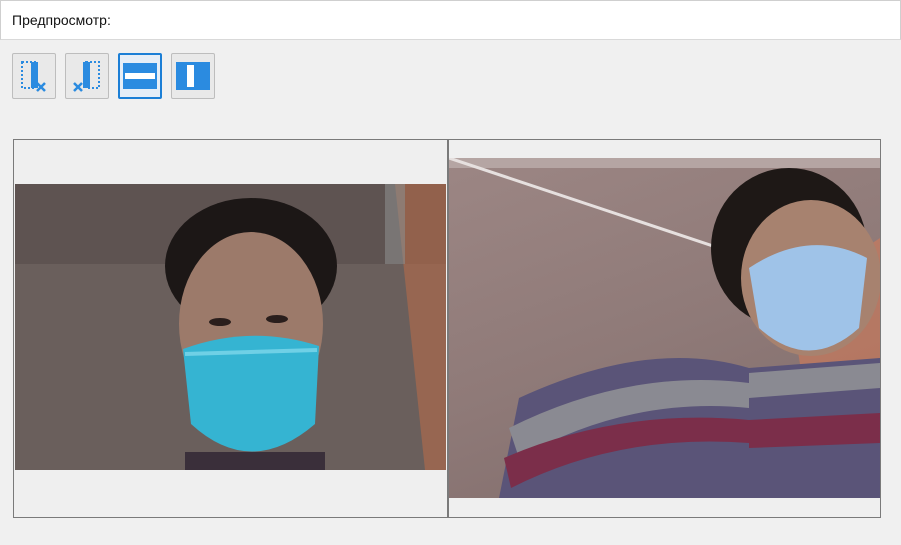 This screenshot has width=901, height=545. I want to click on layout-vertical-icon, so click(193, 76).